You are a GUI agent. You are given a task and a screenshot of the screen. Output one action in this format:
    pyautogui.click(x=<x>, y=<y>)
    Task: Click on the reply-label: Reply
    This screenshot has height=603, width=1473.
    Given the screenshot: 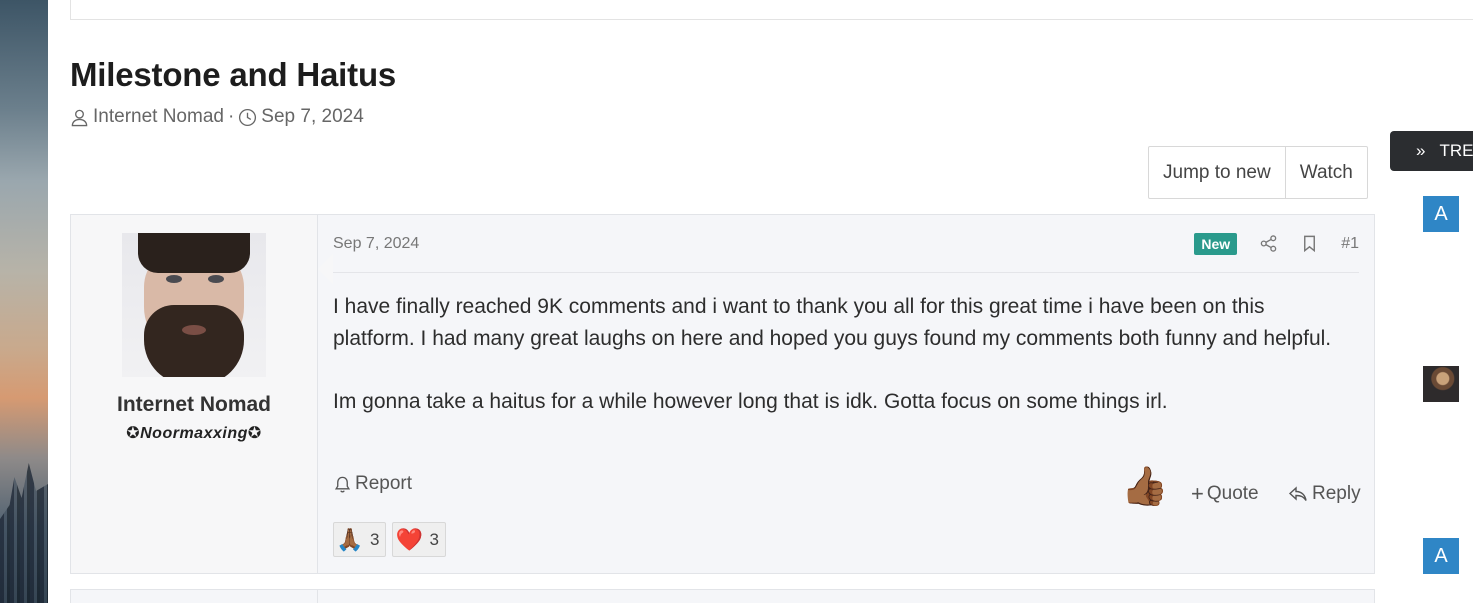 What is the action you would take?
    pyautogui.click(x=1336, y=493)
    